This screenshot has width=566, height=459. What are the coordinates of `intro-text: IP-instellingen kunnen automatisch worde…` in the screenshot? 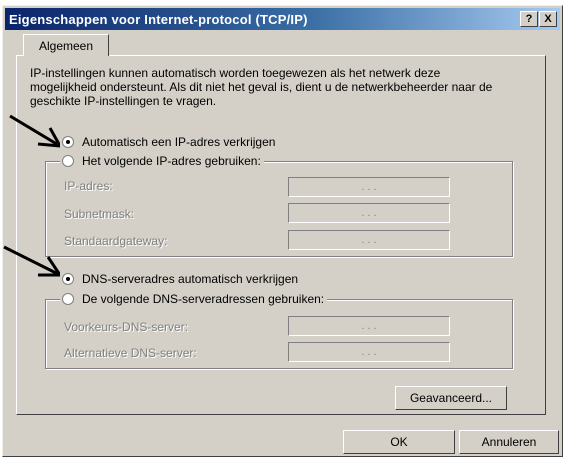 It's located at (261, 87).